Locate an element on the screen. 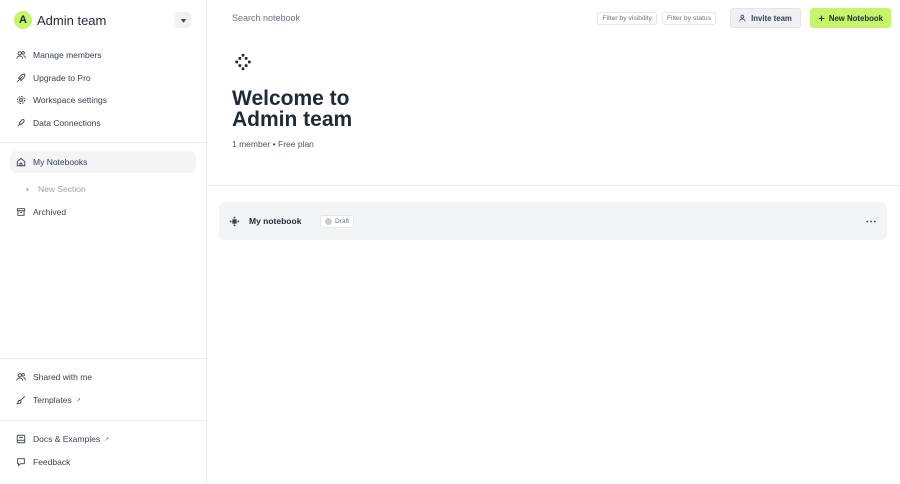 Image resolution: width=900 pixels, height=484 pixels. sidebar-item-label: Workspace settings is located at coordinates (70, 100).